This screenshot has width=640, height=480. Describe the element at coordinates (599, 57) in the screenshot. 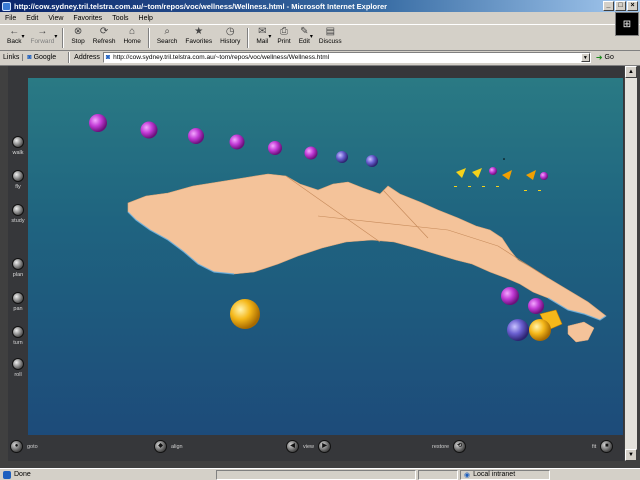

I see `go-arrow-icon: ➜` at that location.